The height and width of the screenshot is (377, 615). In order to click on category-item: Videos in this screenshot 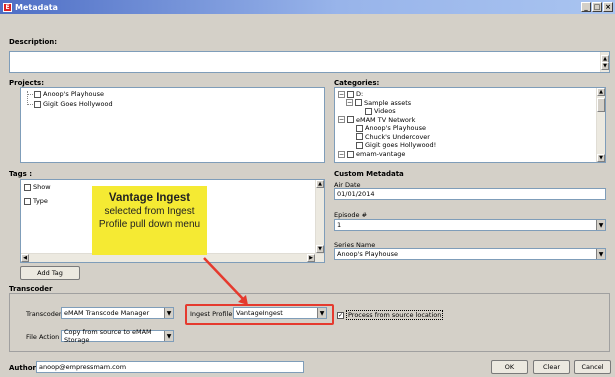, I will do `click(380, 111)`.